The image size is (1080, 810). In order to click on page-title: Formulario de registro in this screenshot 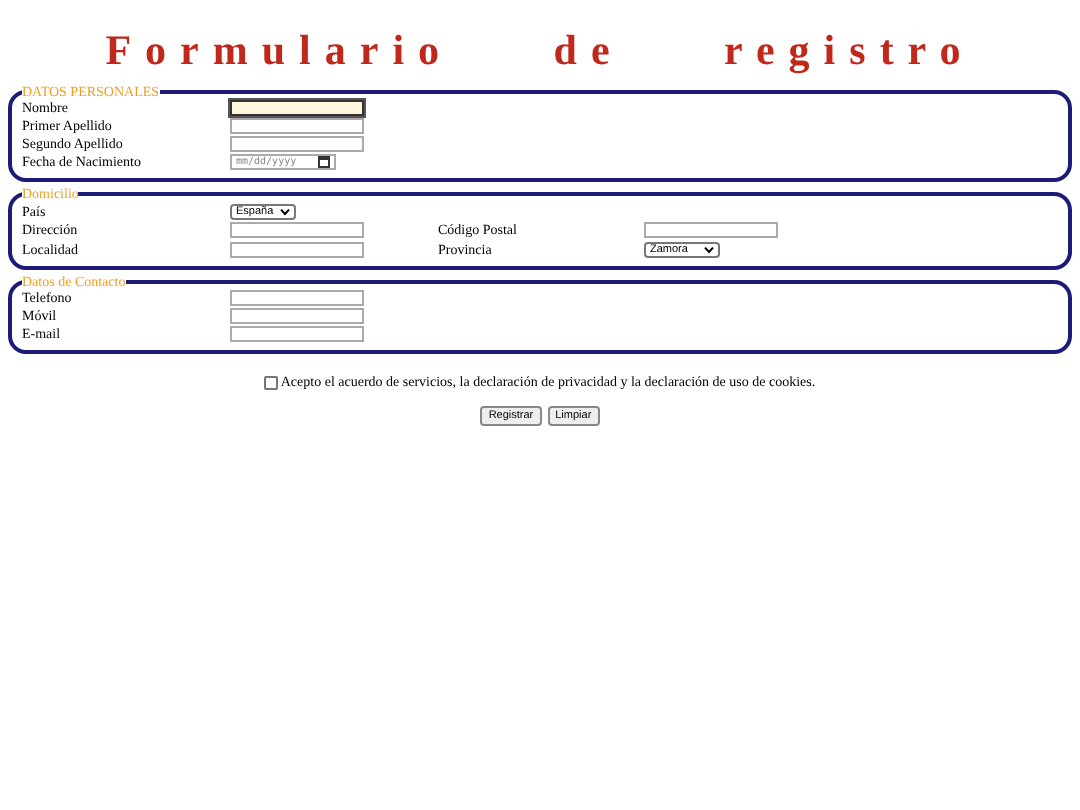, I will do `click(540, 51)`.